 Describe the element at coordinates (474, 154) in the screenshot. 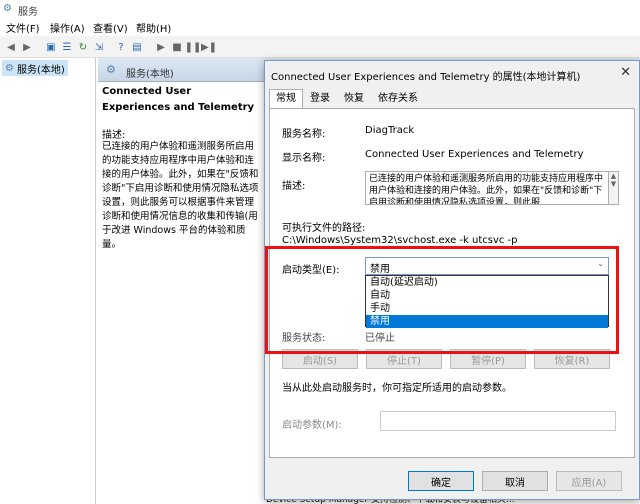

I see `display-name-value: Connected User Experiences and Telemetry` at that location.